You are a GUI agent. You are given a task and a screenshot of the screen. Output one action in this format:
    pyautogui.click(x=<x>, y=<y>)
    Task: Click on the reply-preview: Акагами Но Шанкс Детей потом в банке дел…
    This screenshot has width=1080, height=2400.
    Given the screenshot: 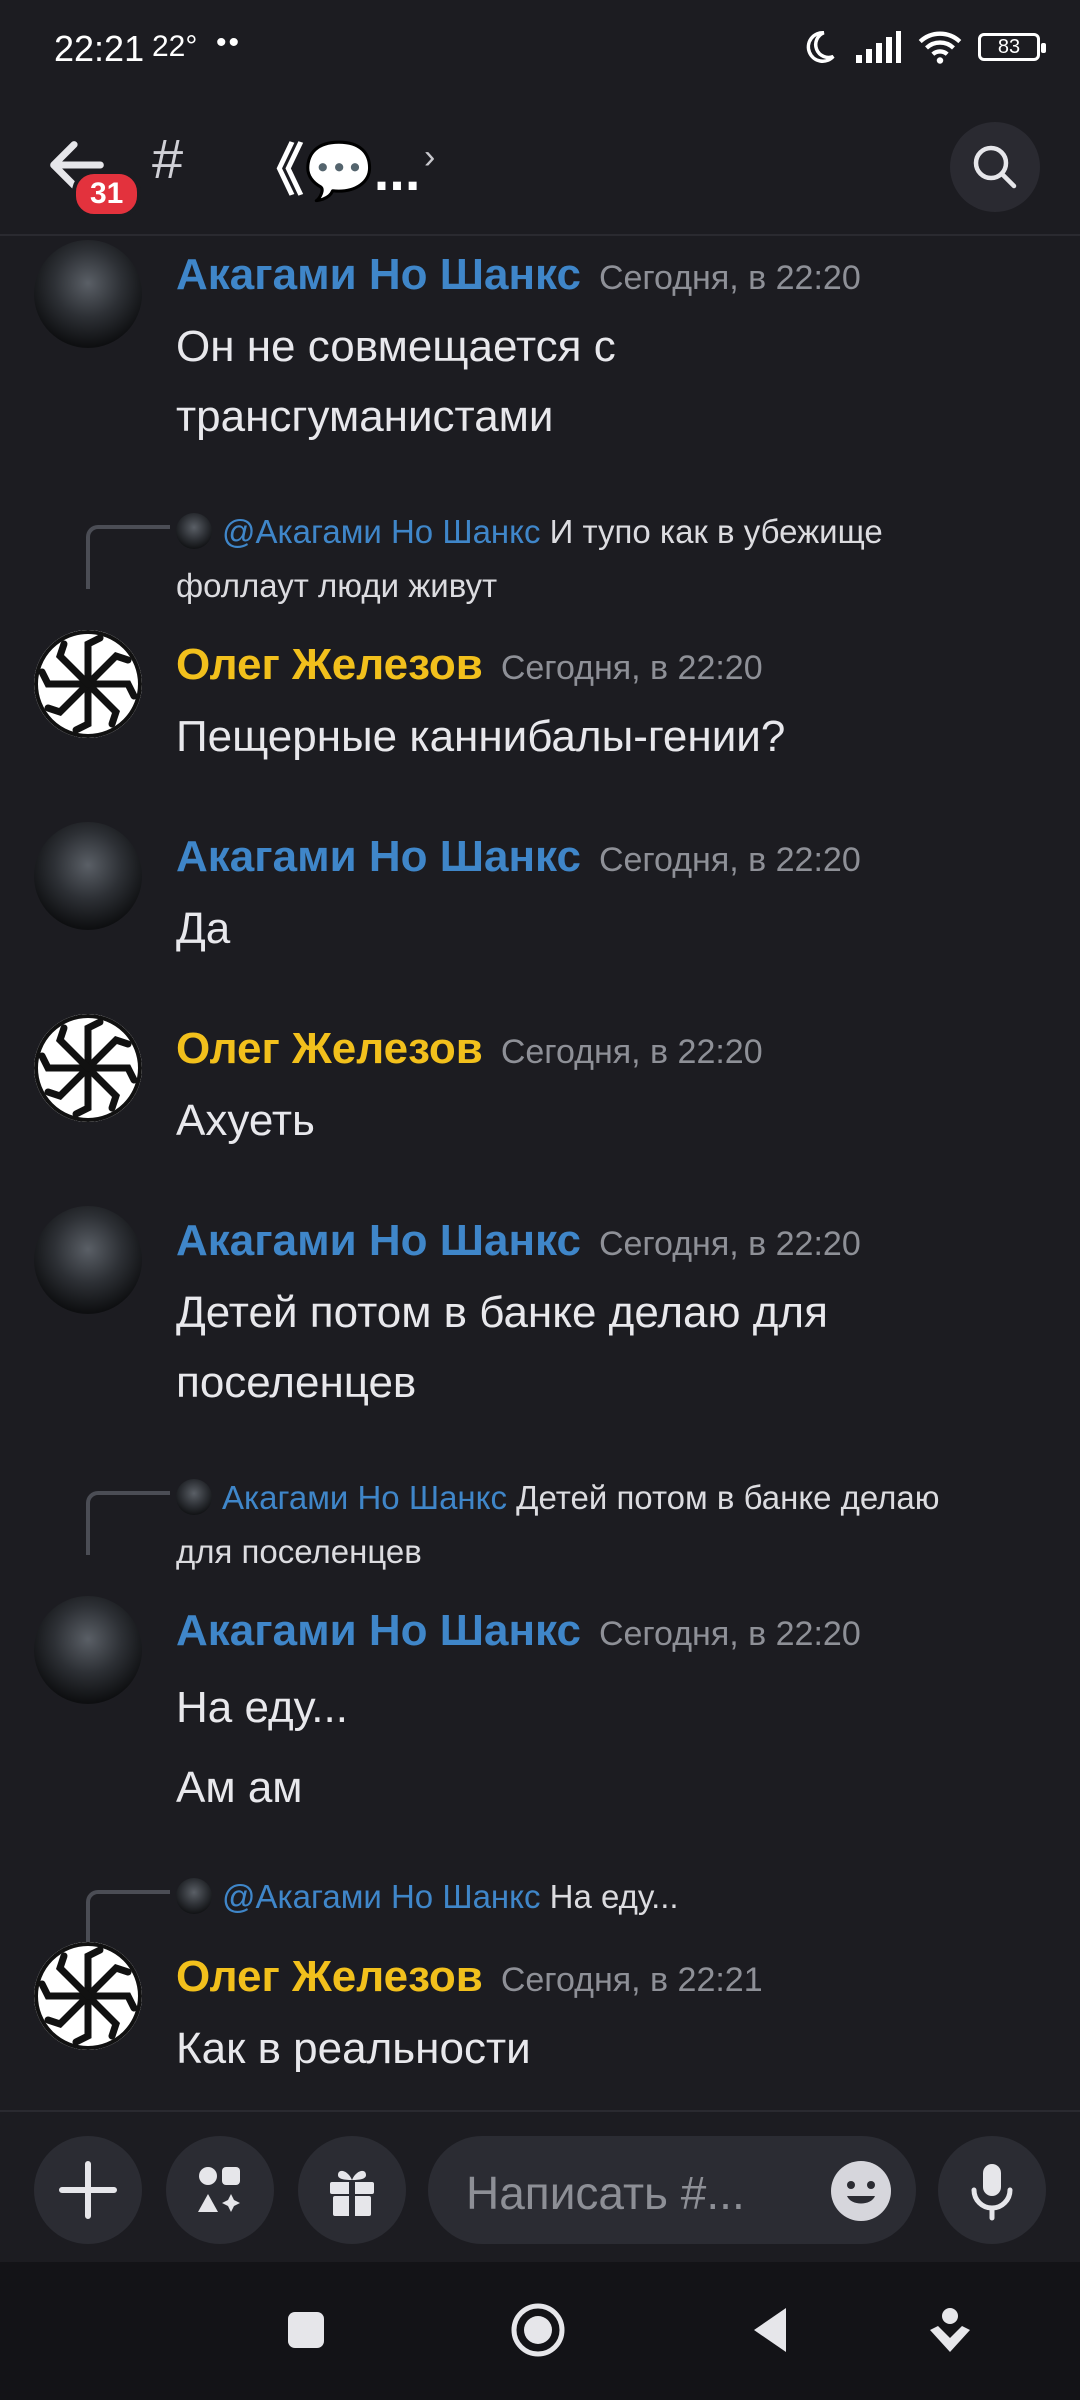 What is the action you would take?
    pyautogui.click(x=616, y=1525)
    